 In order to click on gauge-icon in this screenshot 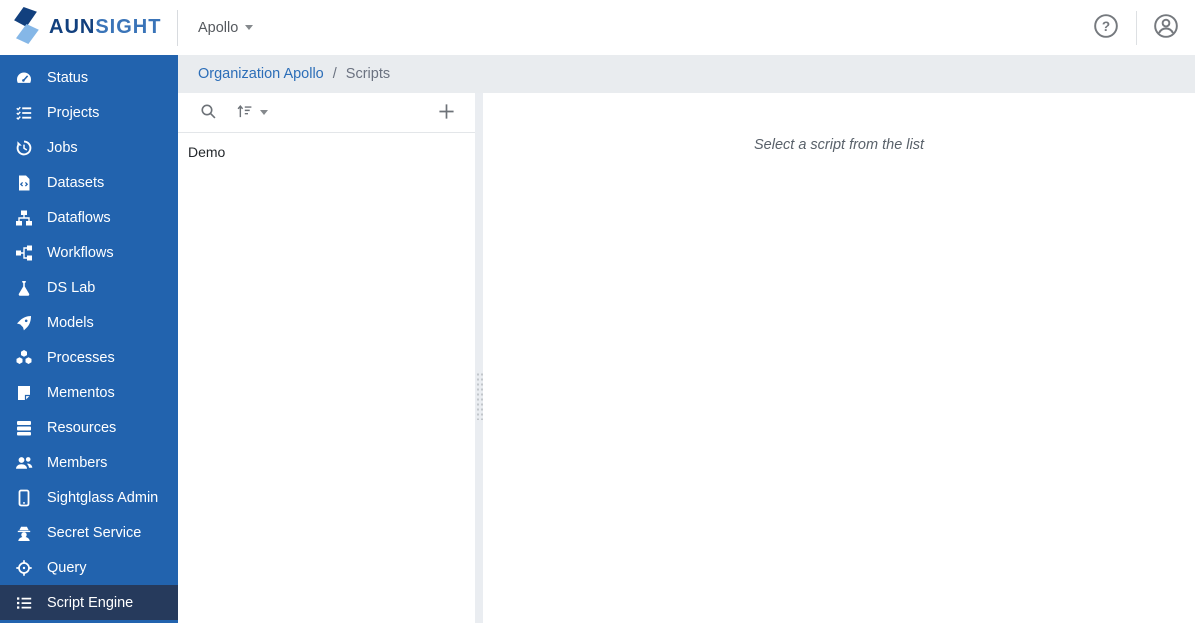, I will do `click(24, 78)`.